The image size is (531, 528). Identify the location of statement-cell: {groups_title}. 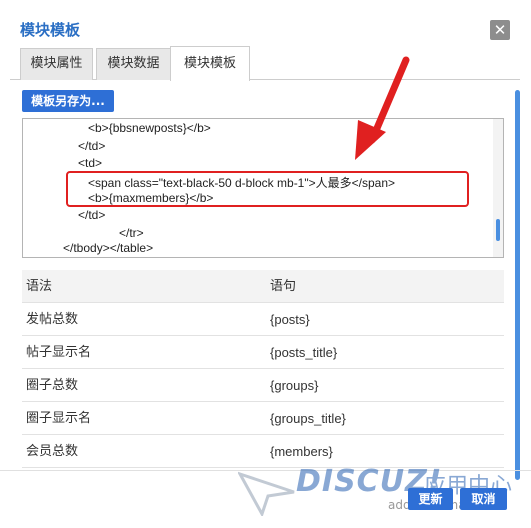
(308, 418).